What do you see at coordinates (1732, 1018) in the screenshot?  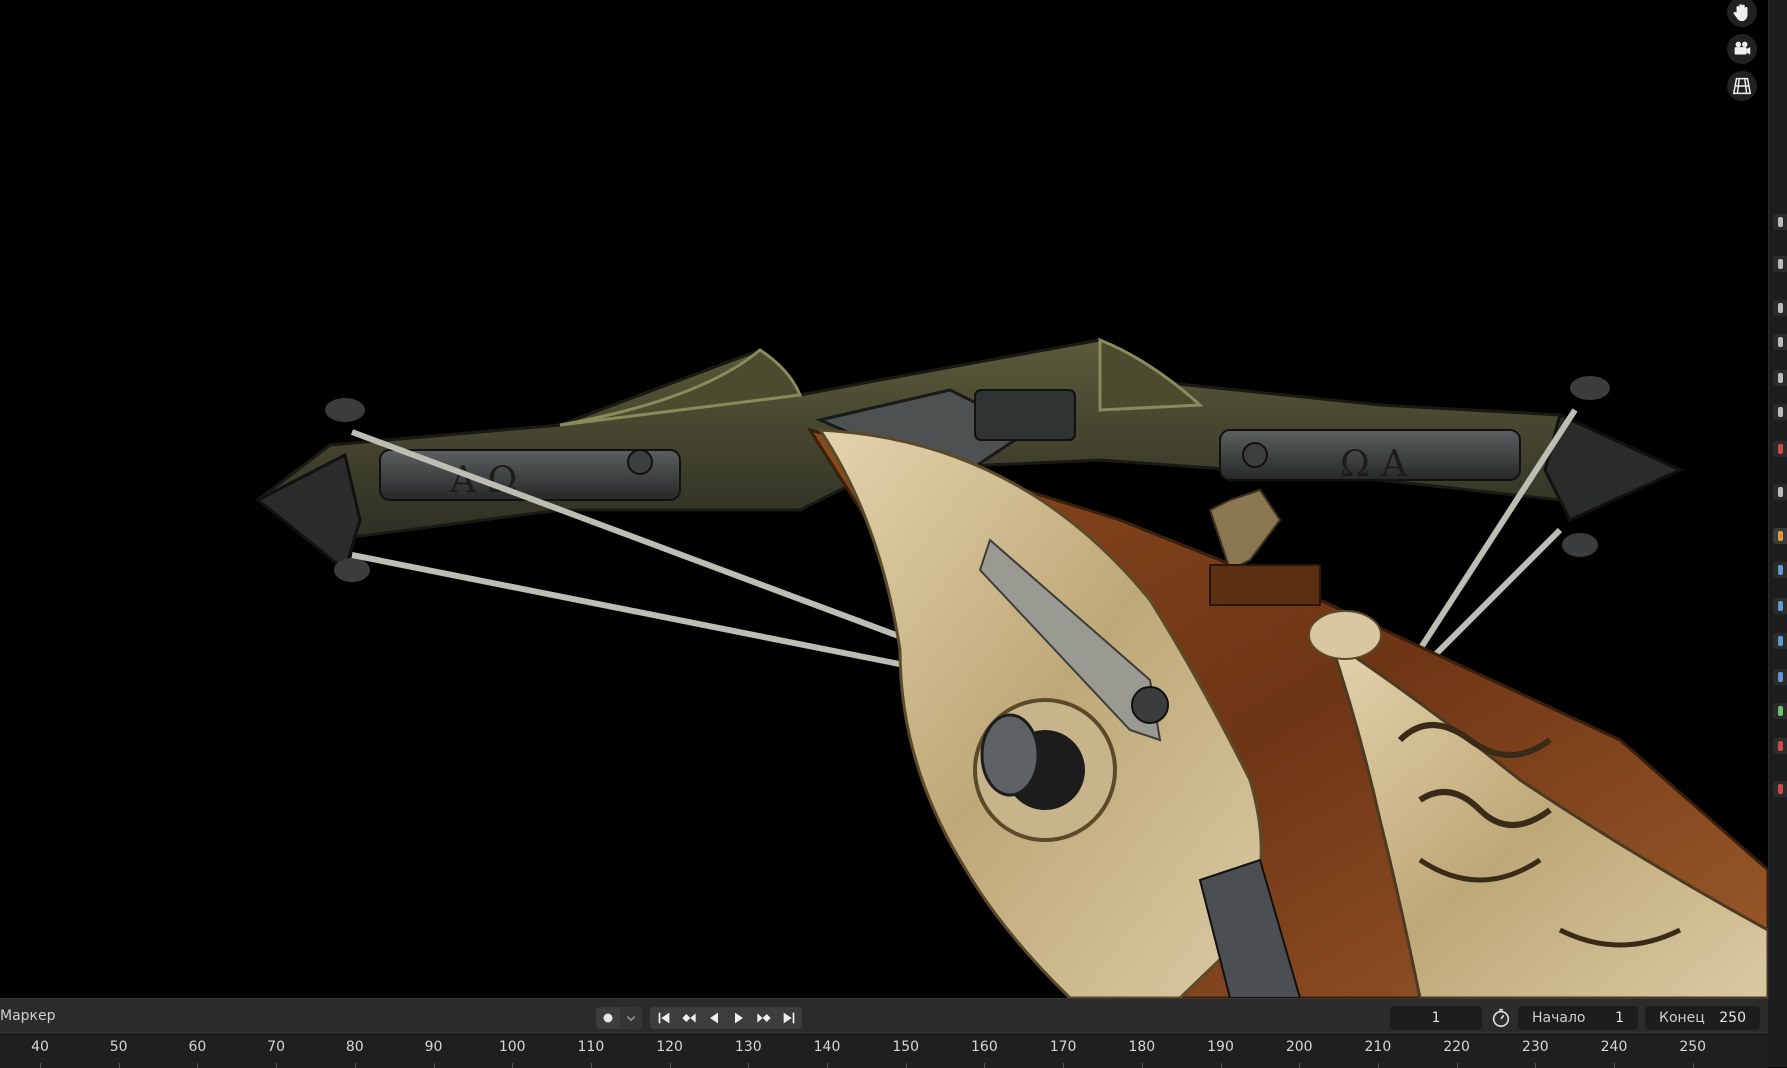 I see `frame-end-value: 250` at bounding box center [1732, 1018].